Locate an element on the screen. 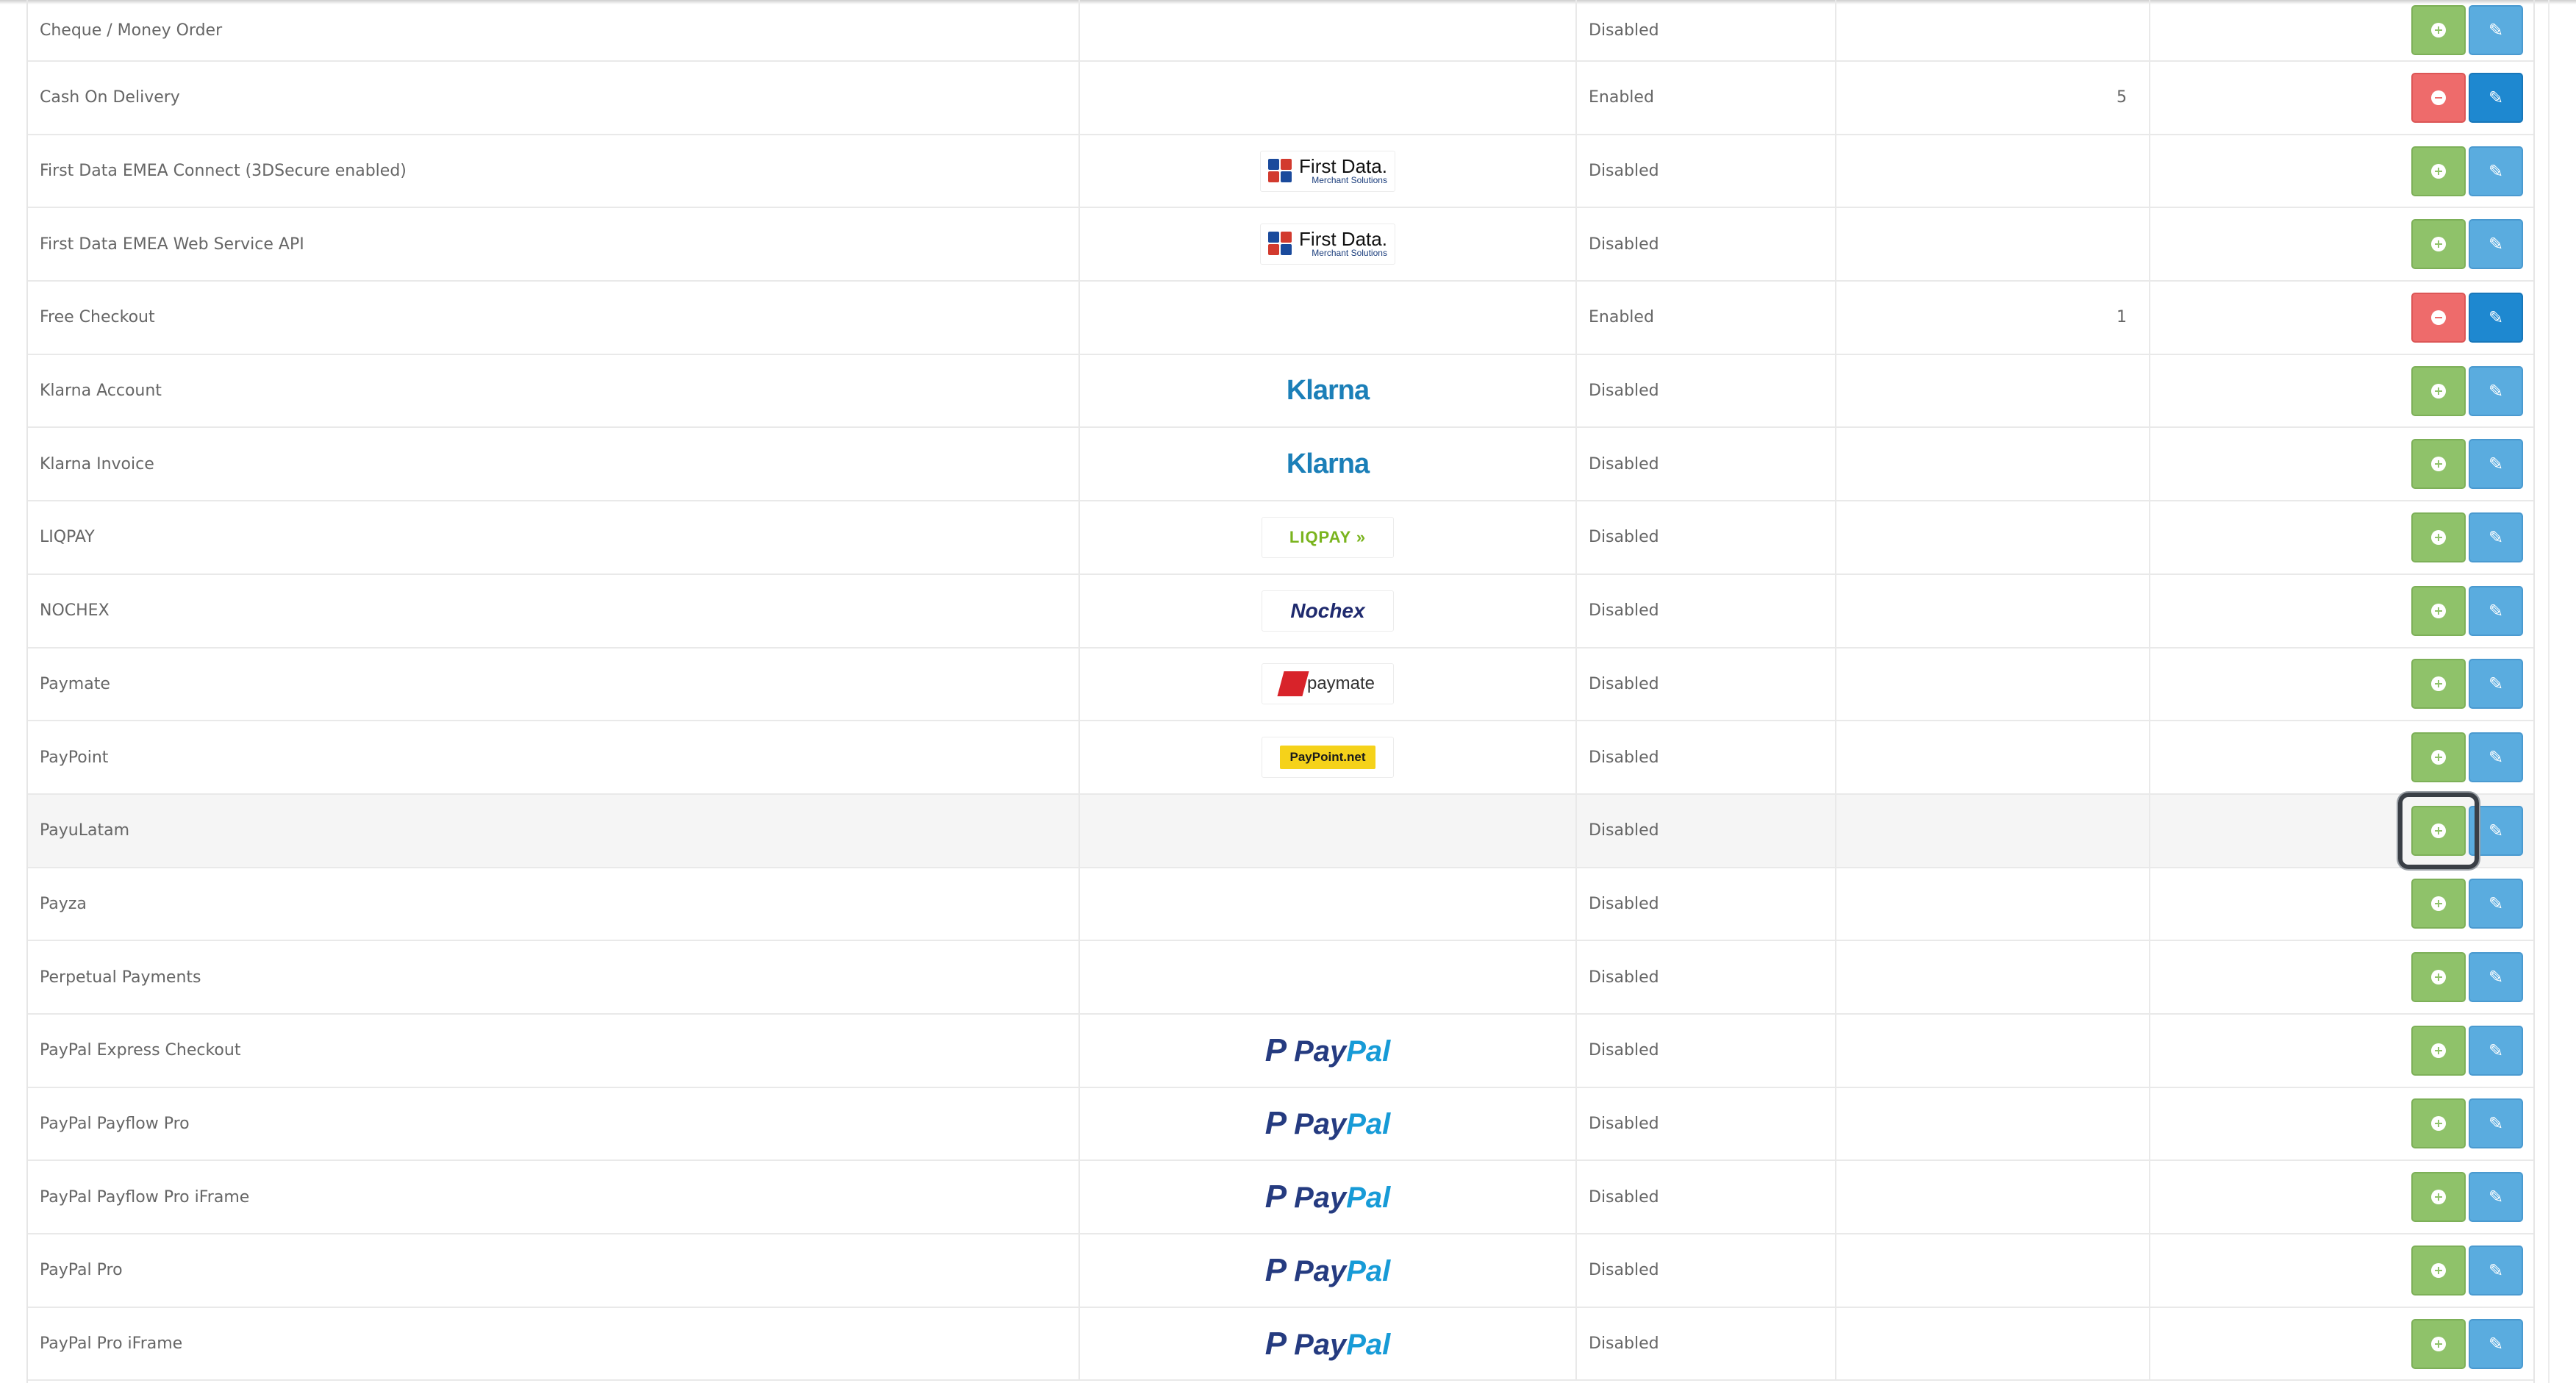 The height and width of the screenshot is (1383, 2576). payment-name-cell: LIQPAY is located at coordinates (554, 538).